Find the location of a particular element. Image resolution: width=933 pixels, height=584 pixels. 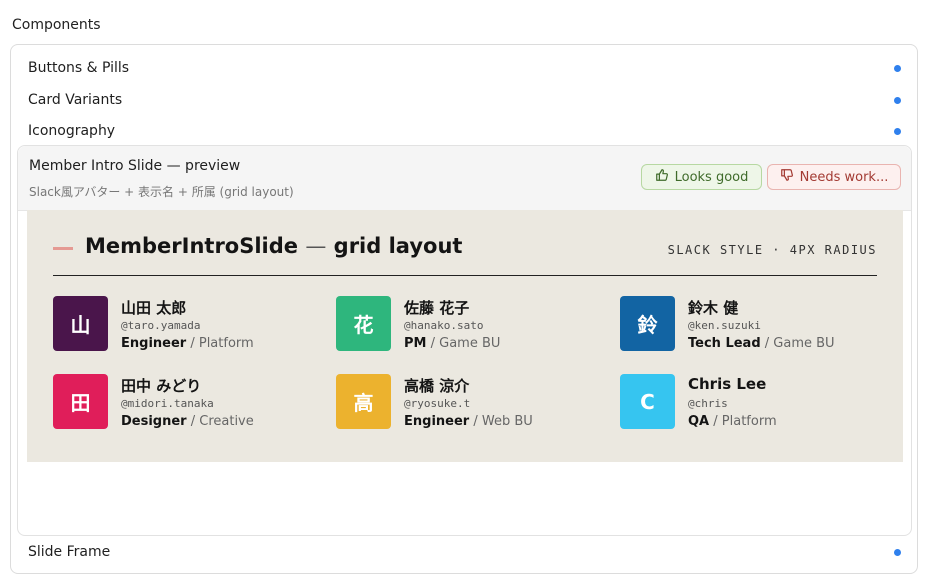

preview-title: MemberIntroSlide — grid layout is located at coordinates (273, 246).